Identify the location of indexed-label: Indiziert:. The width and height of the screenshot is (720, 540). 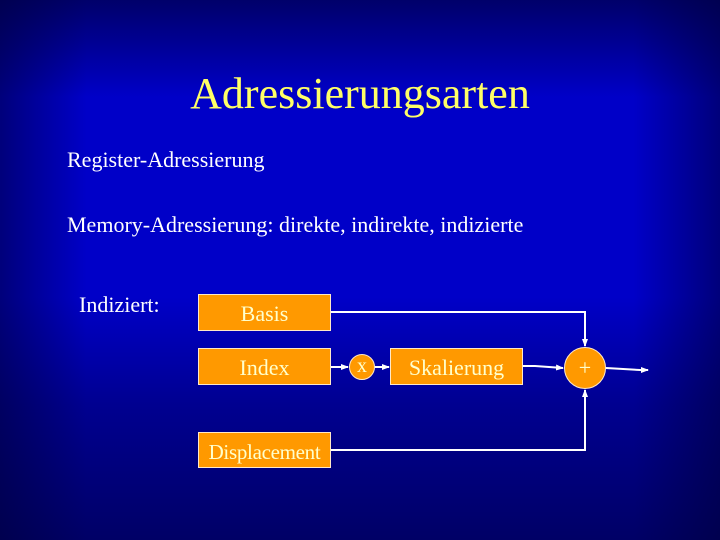
(119, 304).